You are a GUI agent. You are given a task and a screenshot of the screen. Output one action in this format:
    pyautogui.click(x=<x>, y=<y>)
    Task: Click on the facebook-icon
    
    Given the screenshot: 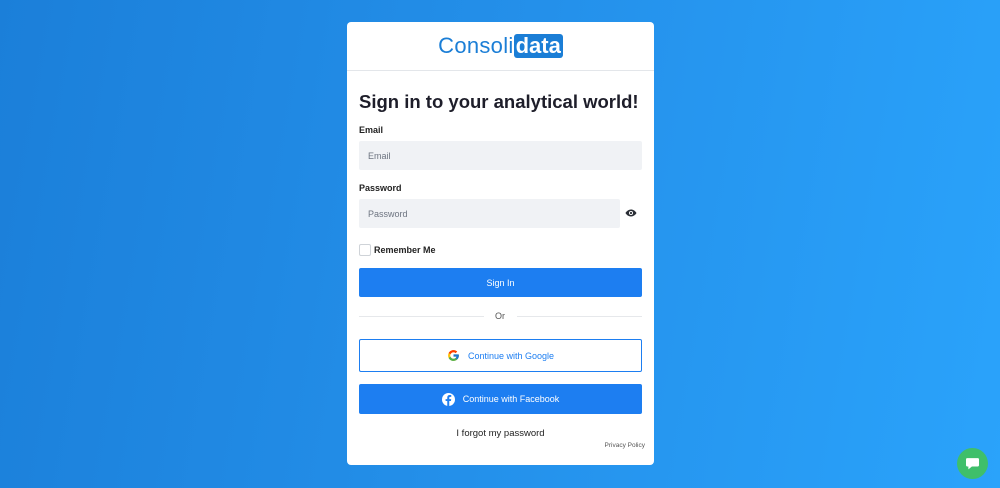 What is the action you would take?
    pyautogui.click(x=448, y=399)
    